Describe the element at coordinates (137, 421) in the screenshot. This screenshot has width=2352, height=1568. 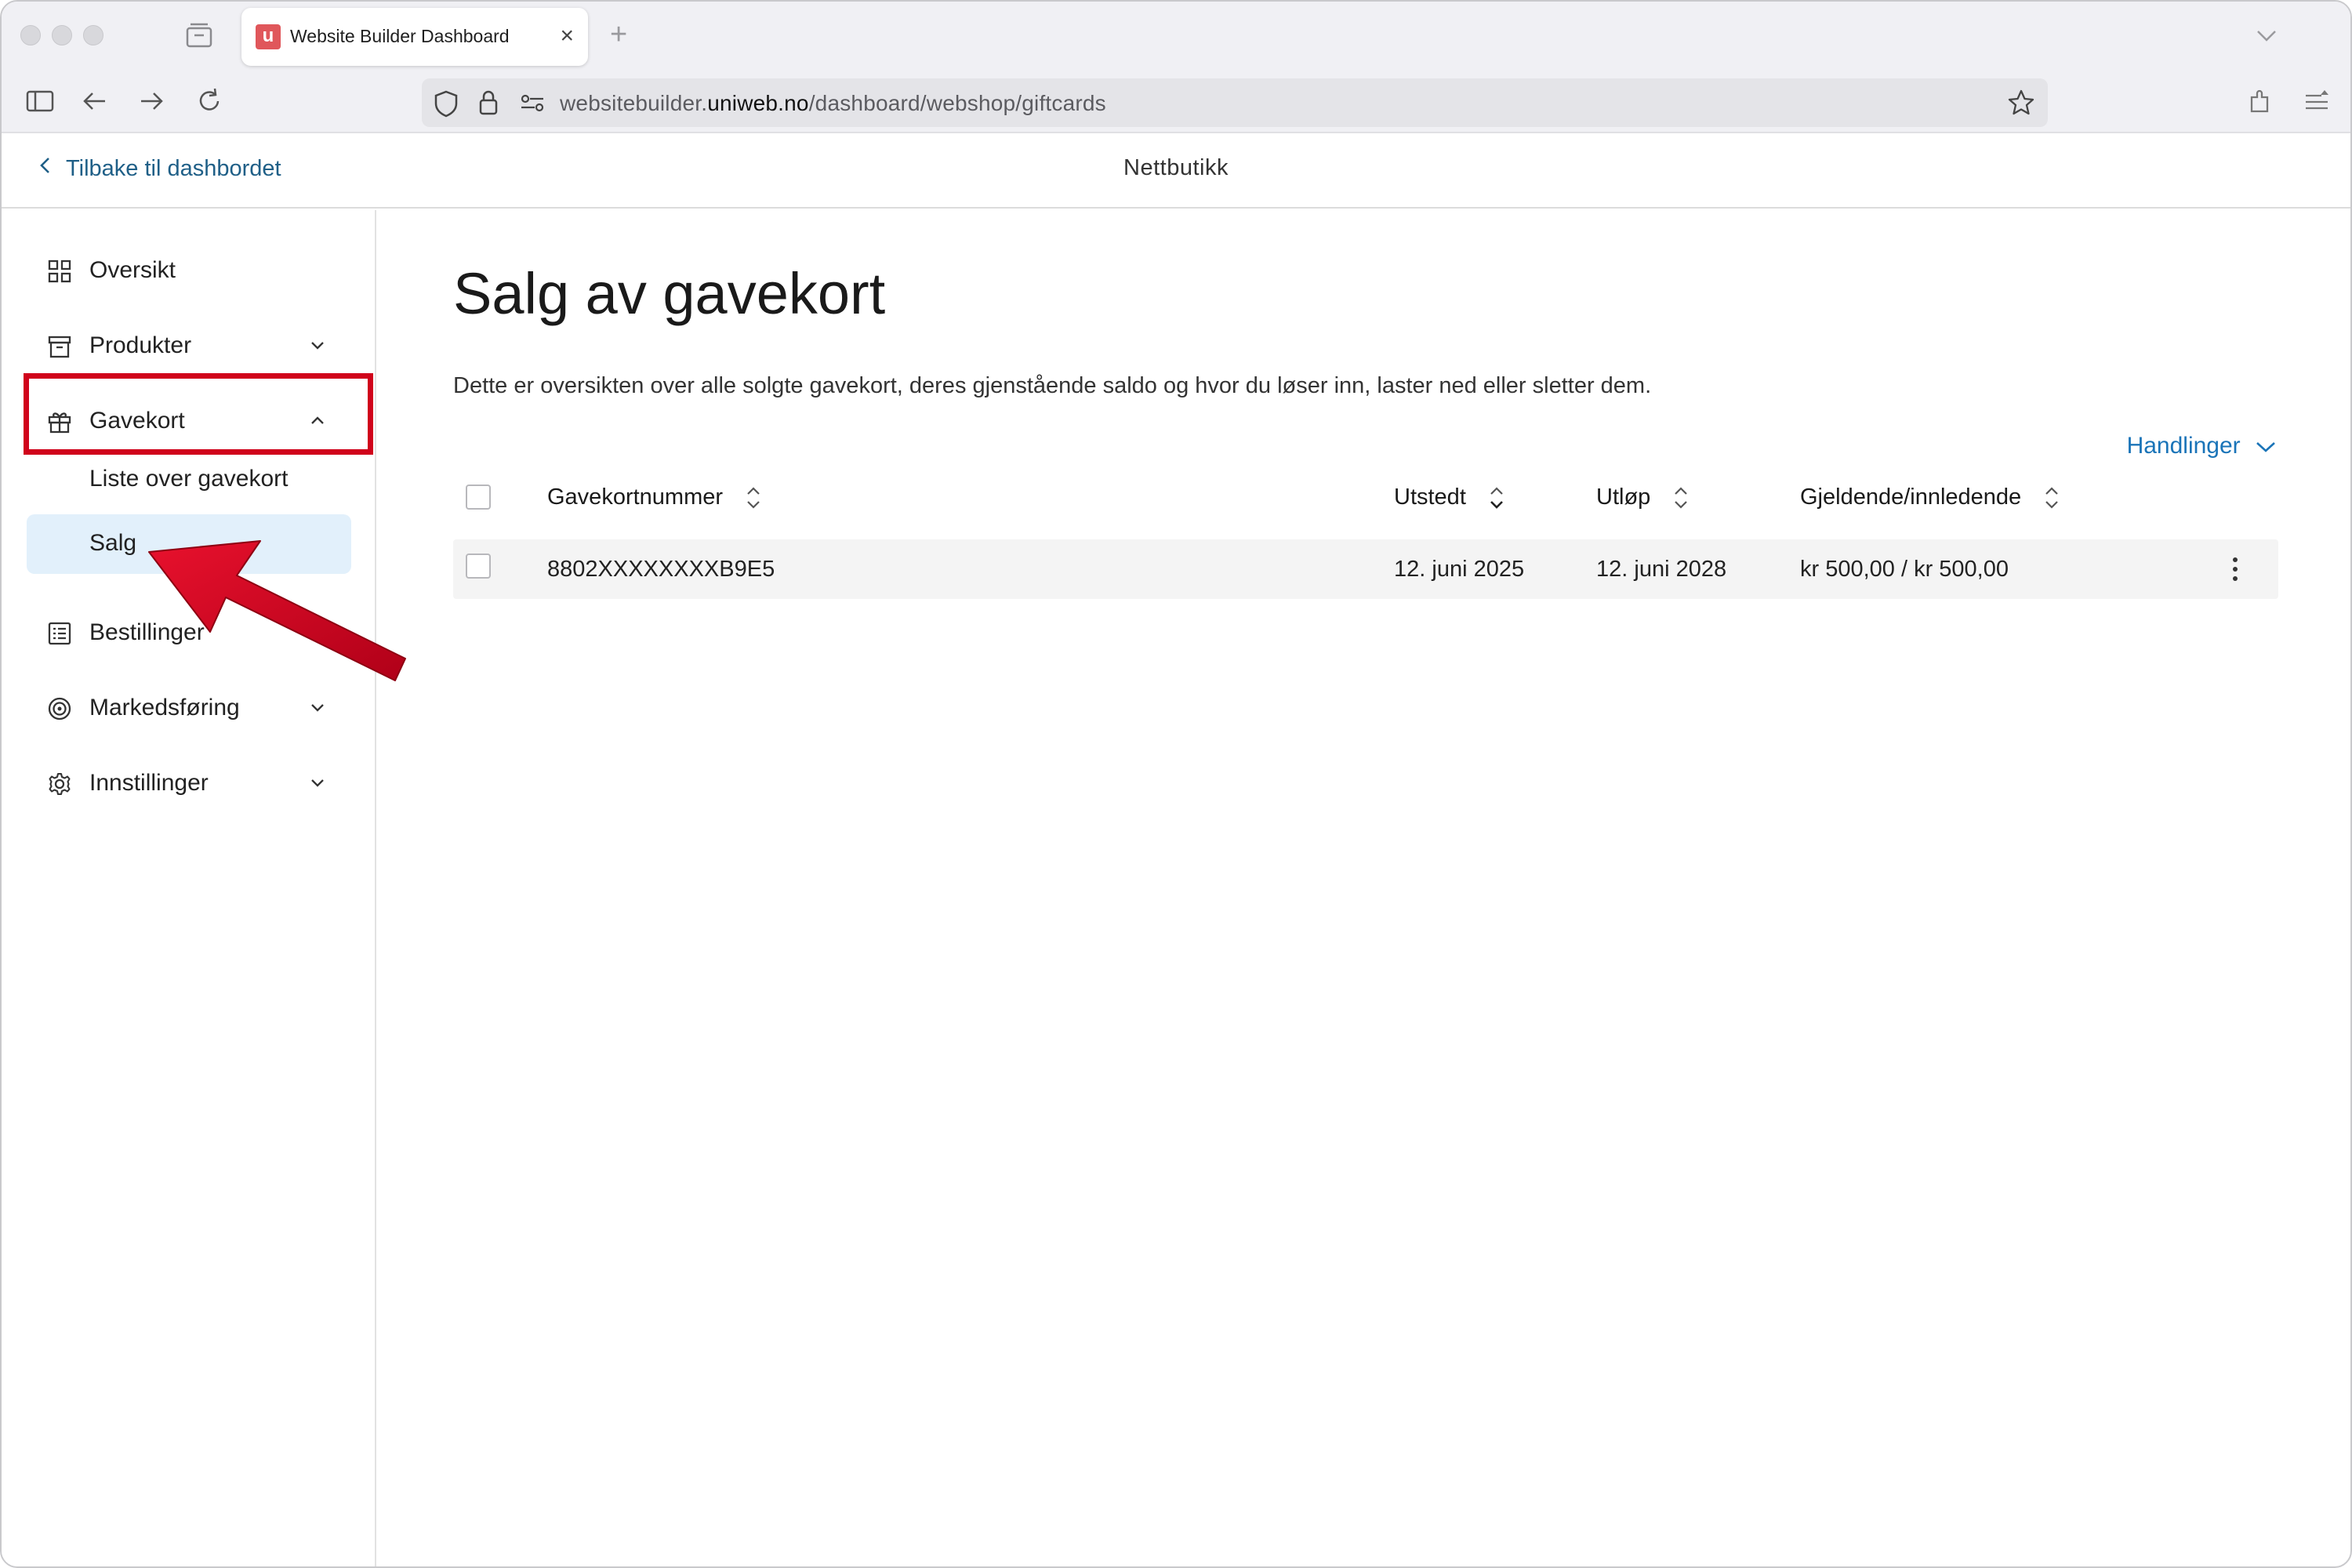
I see `sidebar-item-label: Gavekort` at that location.